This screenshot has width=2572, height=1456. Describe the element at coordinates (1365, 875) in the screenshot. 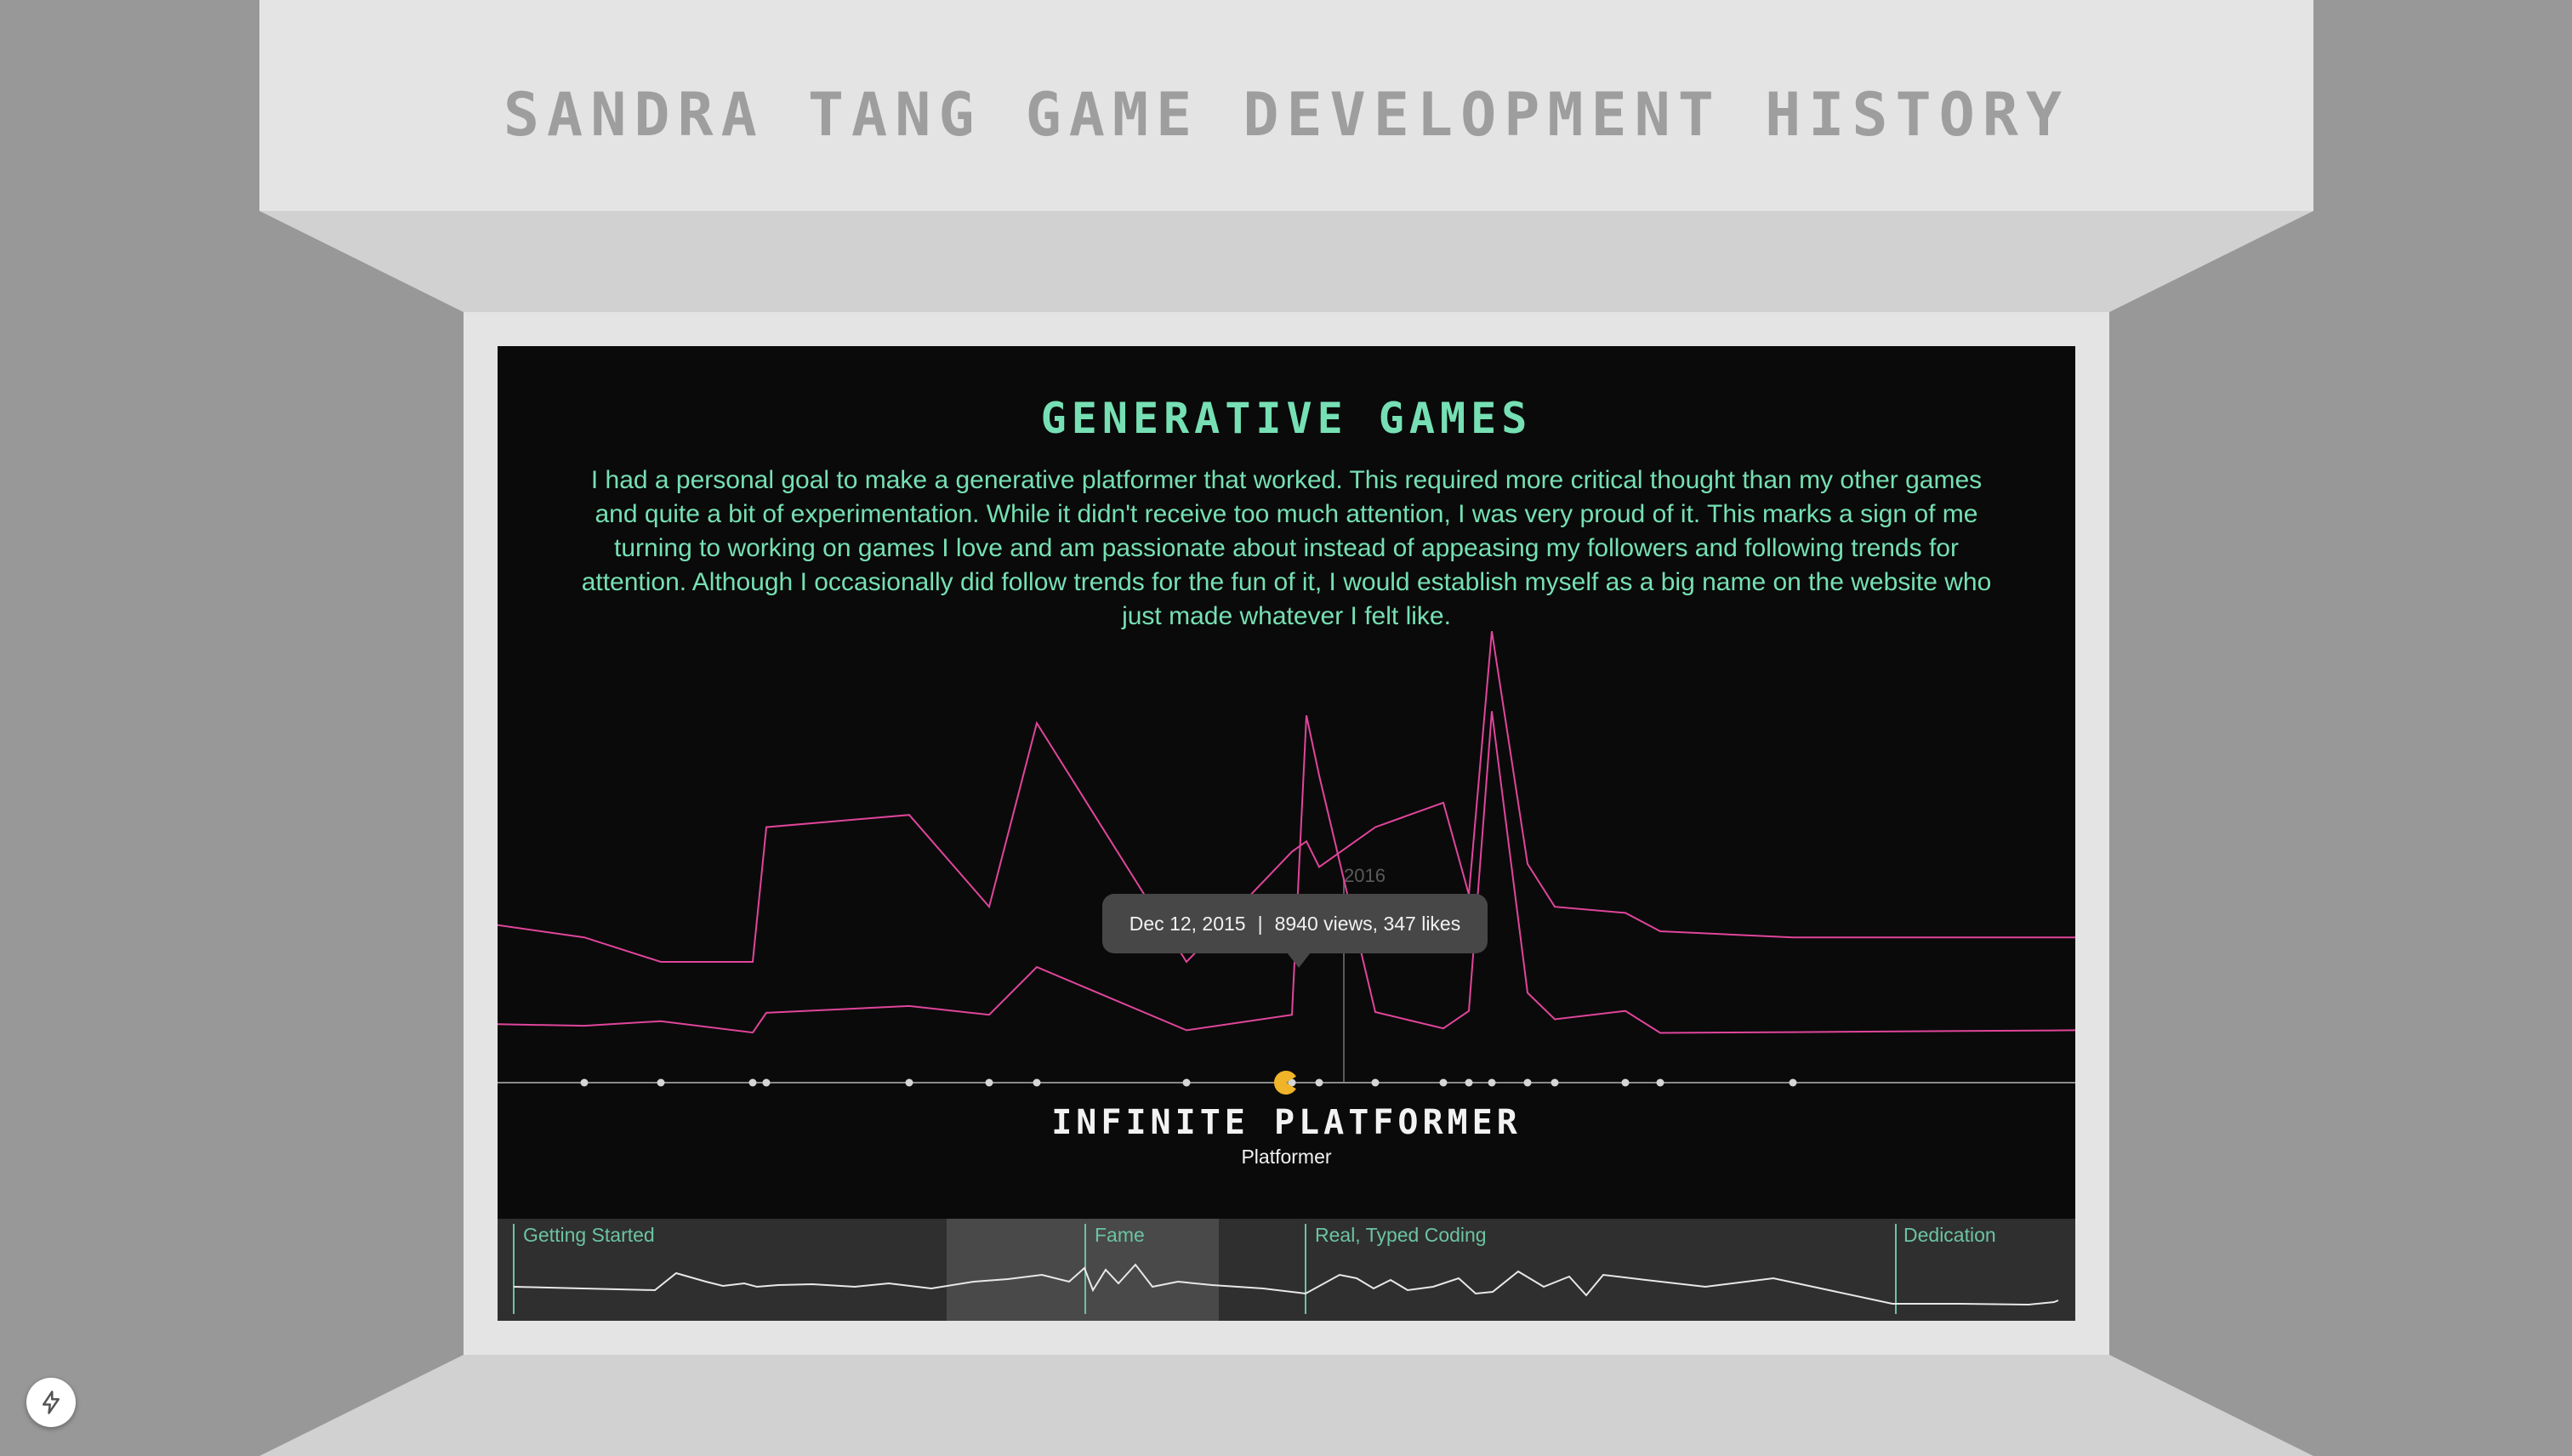

I see `year-marker-label: 2016` at that location.